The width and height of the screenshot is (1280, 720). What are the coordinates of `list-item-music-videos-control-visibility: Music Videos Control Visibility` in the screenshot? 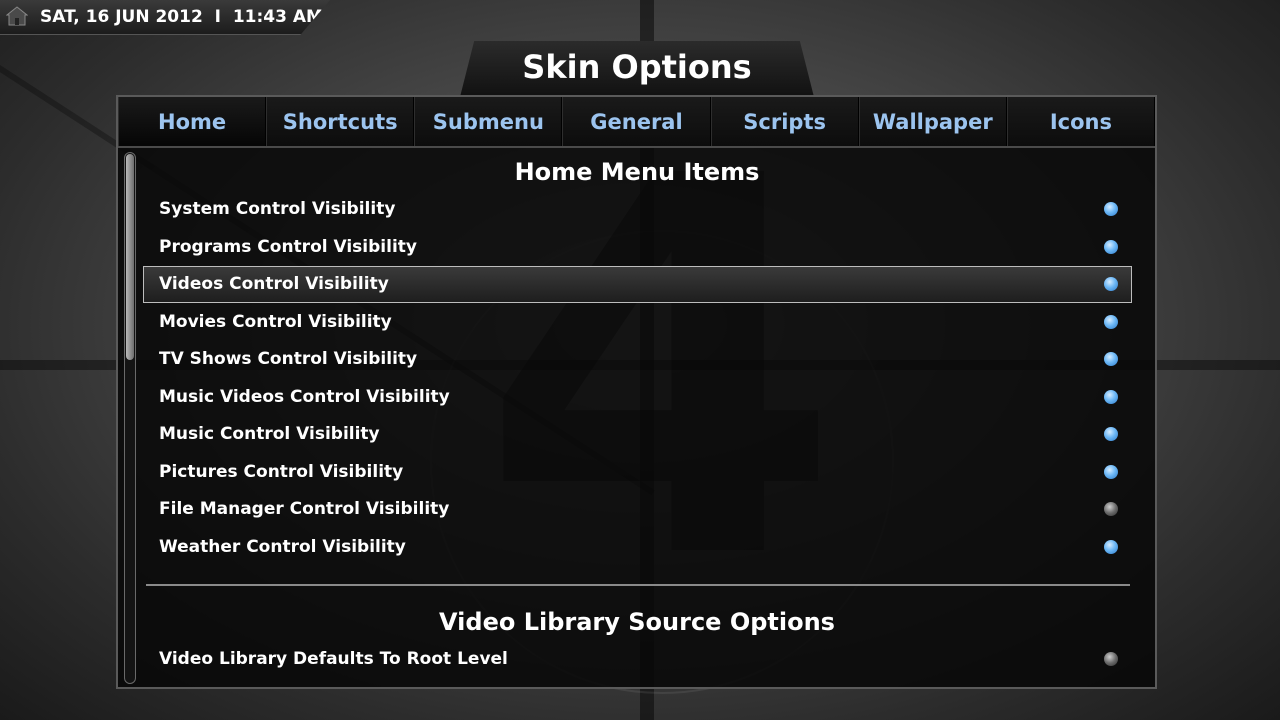 It's located at (637, 397).